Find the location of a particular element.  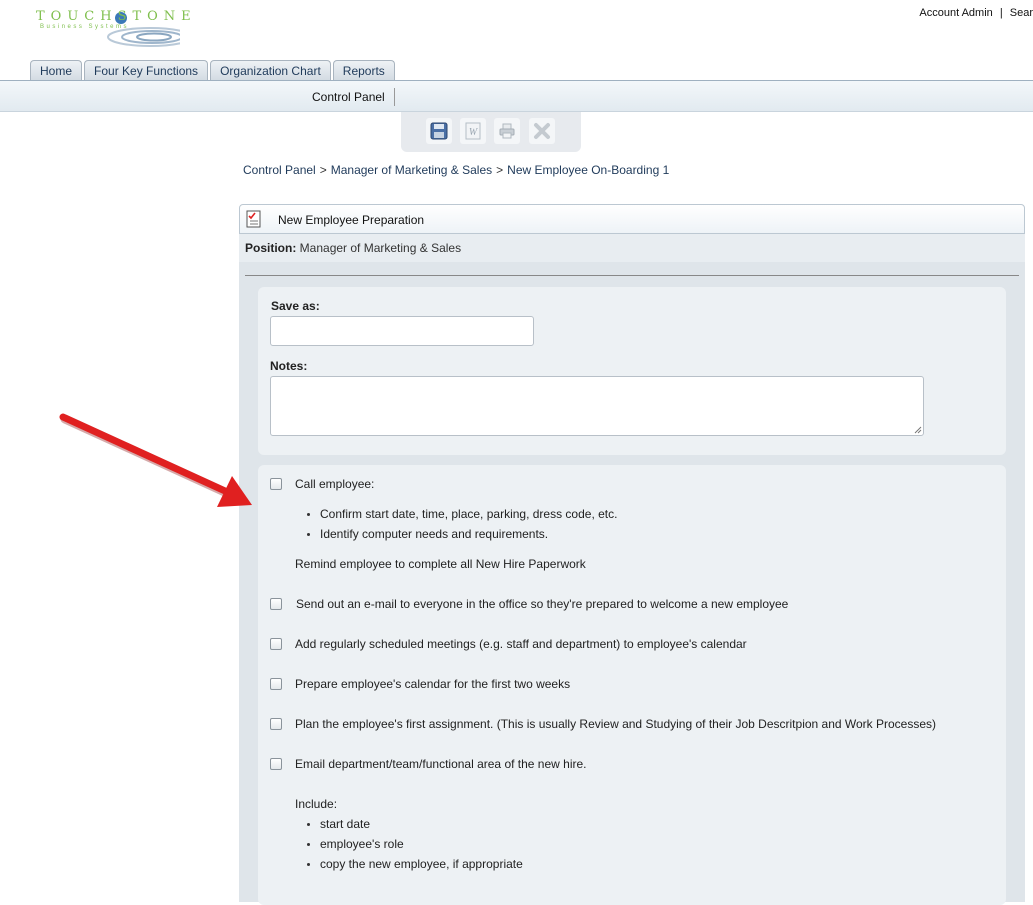

tab-four-key-functions: Four Key Functions is located at coordinates (146, 70).